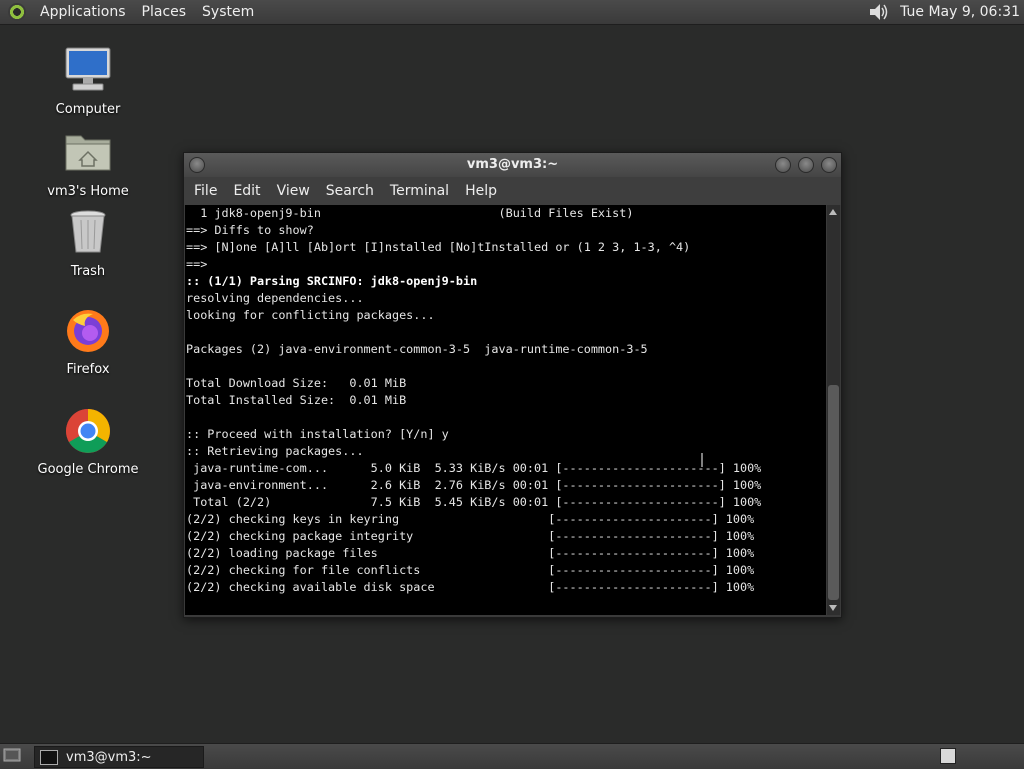 Image resolution: width=1024 pixels, height=769 pixels. I want to click on menu-edit: Edit, so click(246, 191).